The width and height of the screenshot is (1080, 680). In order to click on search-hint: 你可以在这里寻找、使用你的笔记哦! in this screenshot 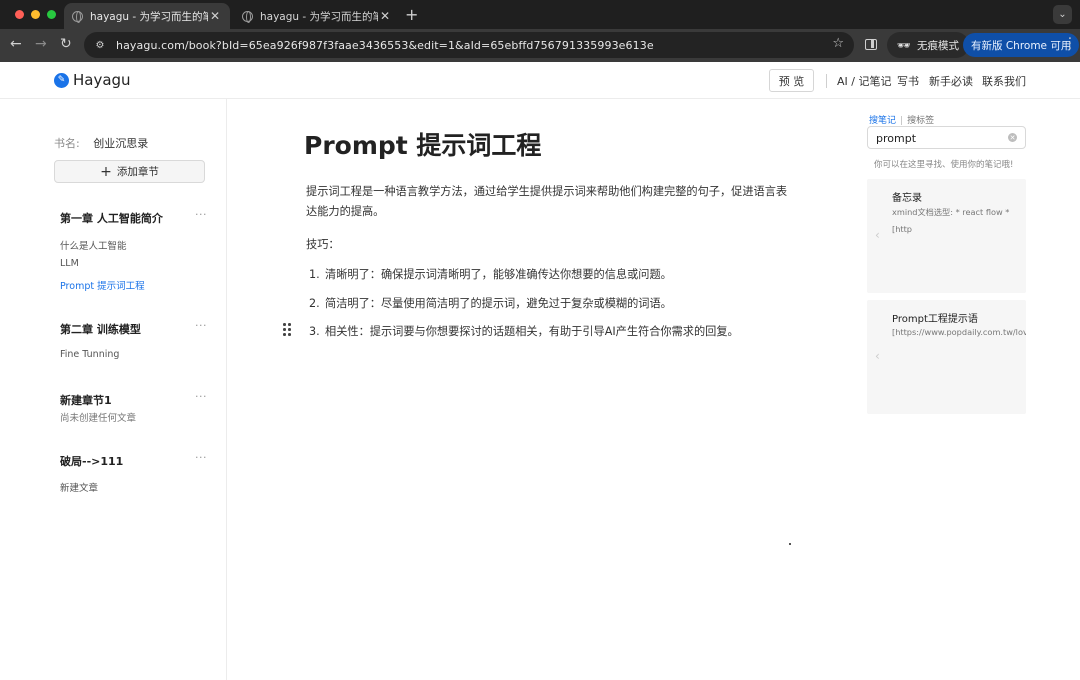, I will do `click(944, 165)`.